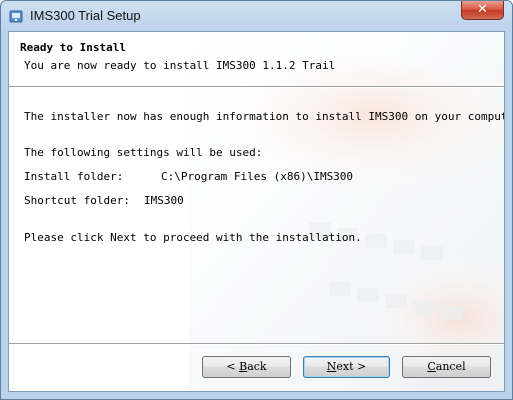  I want to click on next-button: Next >, so click(346, 367).